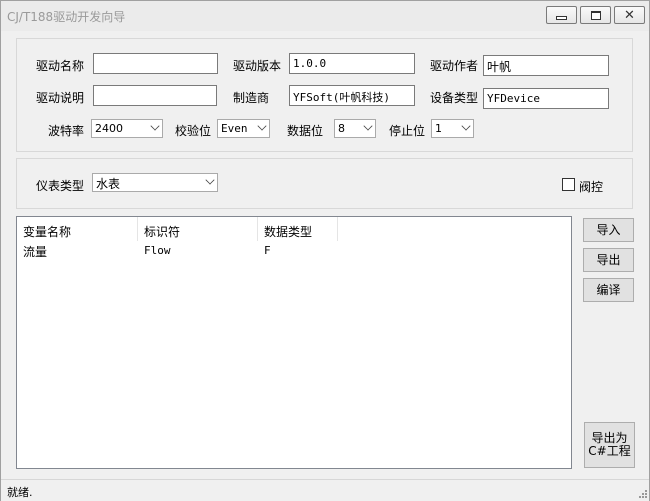 The image size is (650, 501). I want to click on stop-bits-select: 1, so click(452, 128).